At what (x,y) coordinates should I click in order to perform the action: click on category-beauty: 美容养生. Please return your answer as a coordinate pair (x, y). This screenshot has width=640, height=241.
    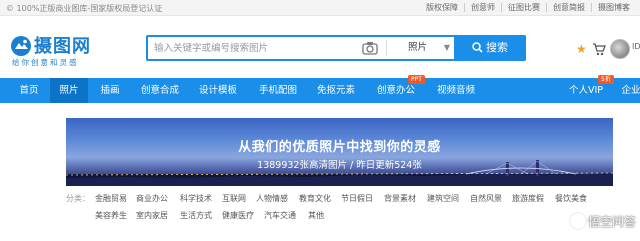
    Looking at the image, I should click on (111, 215).